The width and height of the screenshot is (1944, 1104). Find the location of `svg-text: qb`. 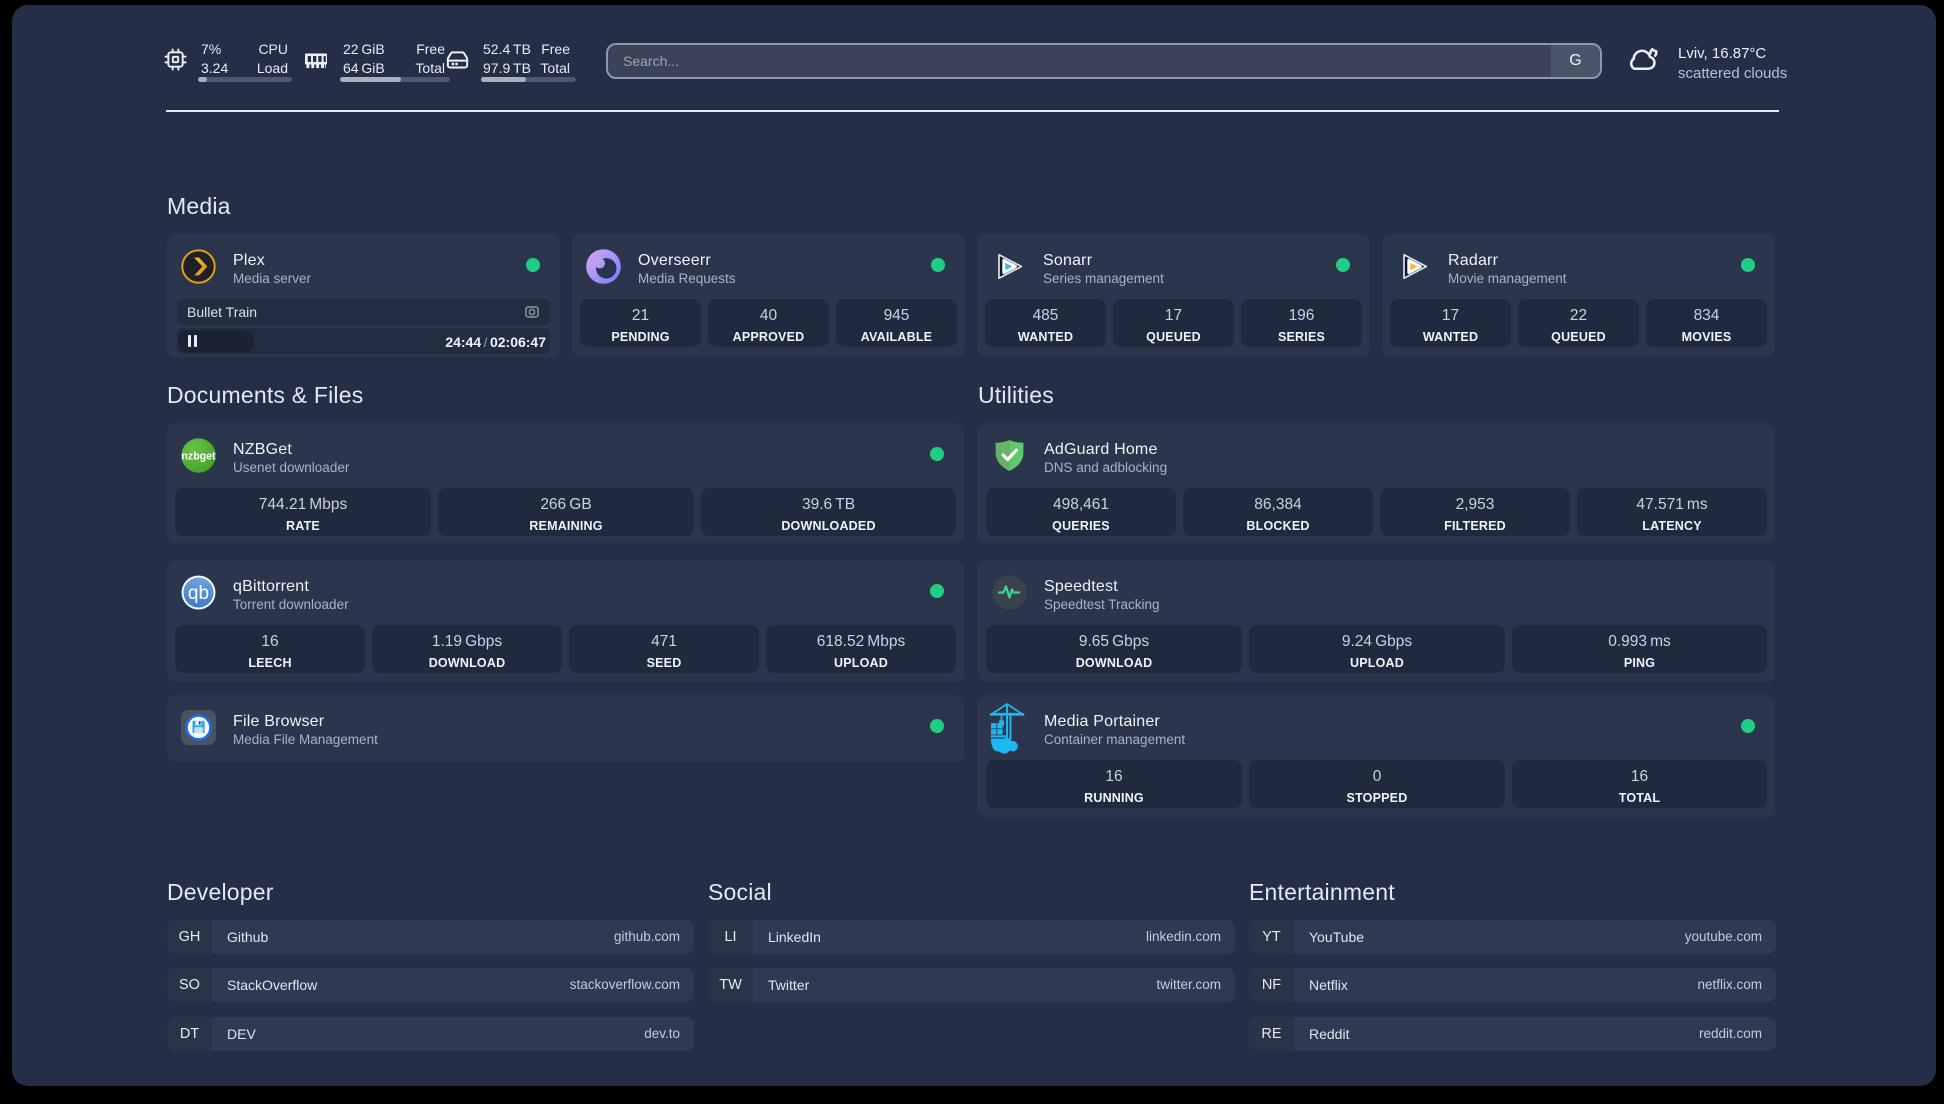

svg-text: qb is located at coordinates (198, 593).